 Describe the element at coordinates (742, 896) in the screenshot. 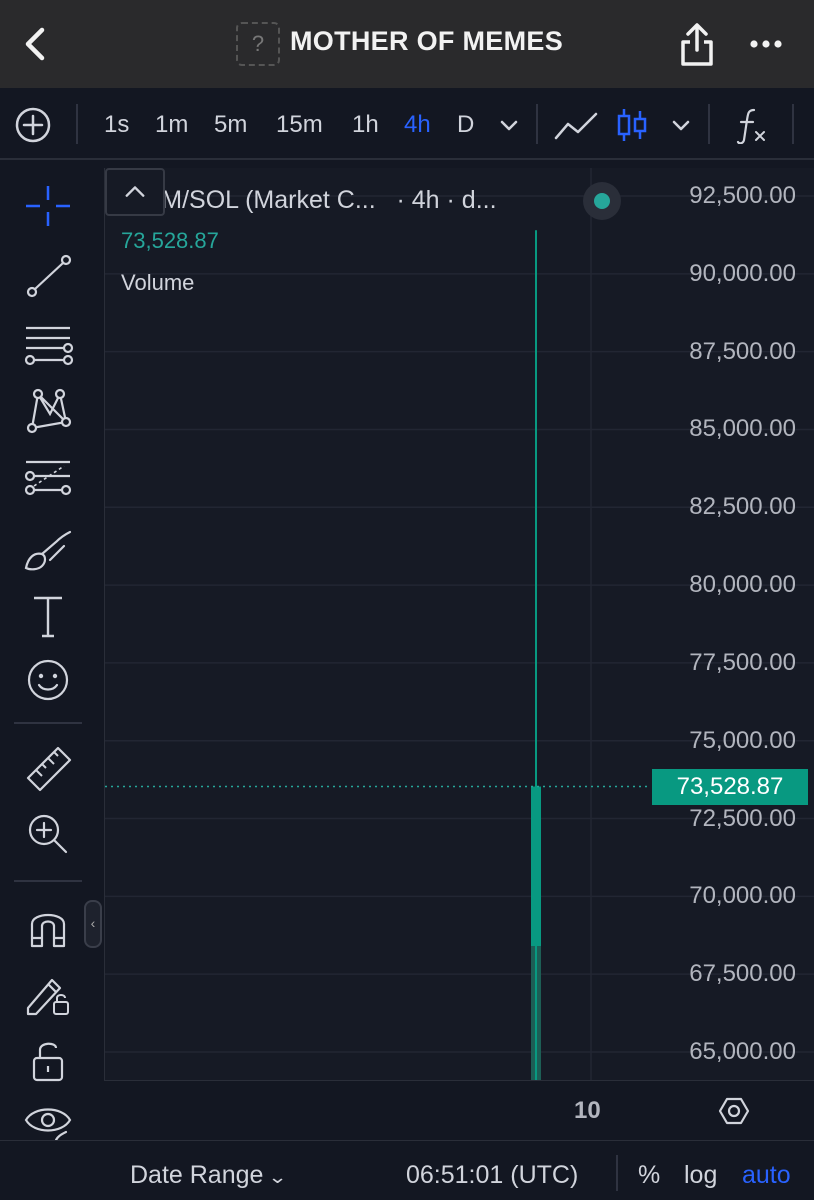

I see `price-axis-tick: 70,000.00` at that location.